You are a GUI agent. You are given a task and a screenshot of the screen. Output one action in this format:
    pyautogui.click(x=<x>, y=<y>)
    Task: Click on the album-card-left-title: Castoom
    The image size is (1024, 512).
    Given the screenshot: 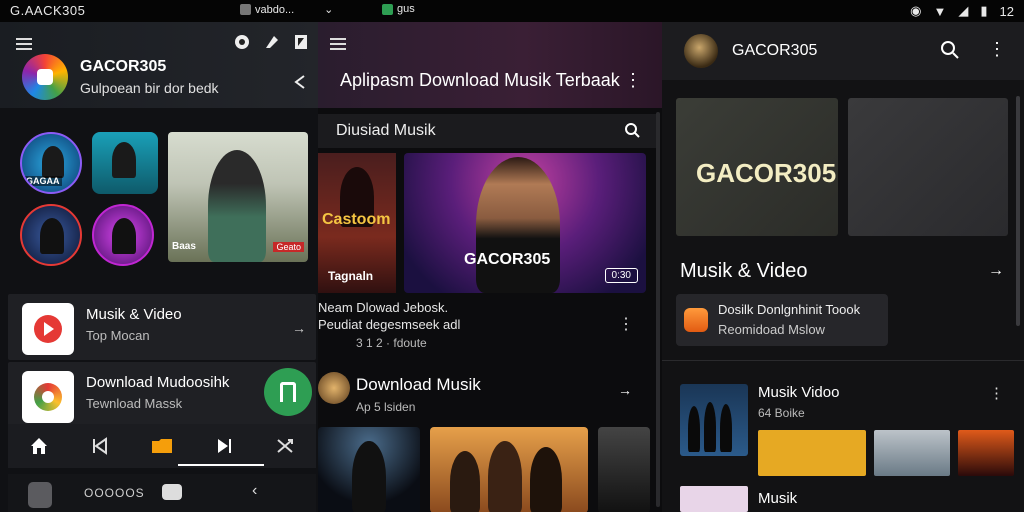 What is the action you would take?
    pyautogui.click(x=356, y=219)
    